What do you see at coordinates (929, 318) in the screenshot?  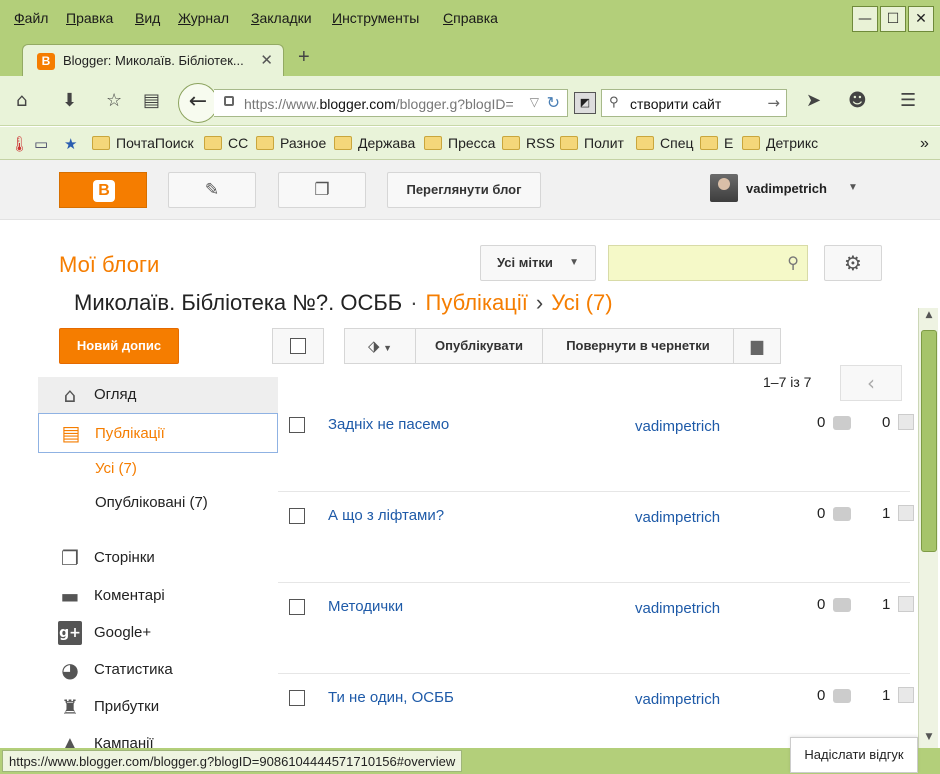 I see `scroll-up-icon: ▲` at bounding box center [929, 318].